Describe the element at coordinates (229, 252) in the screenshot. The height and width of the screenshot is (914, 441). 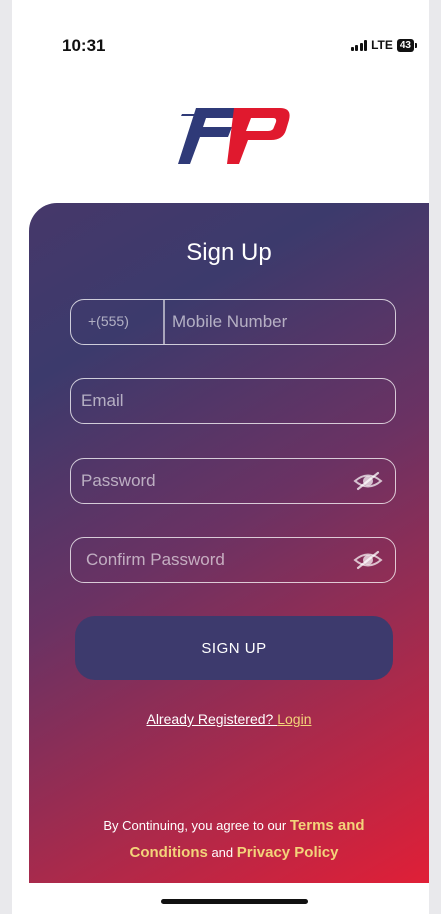
I see `page-title: Sign Up` at that location.